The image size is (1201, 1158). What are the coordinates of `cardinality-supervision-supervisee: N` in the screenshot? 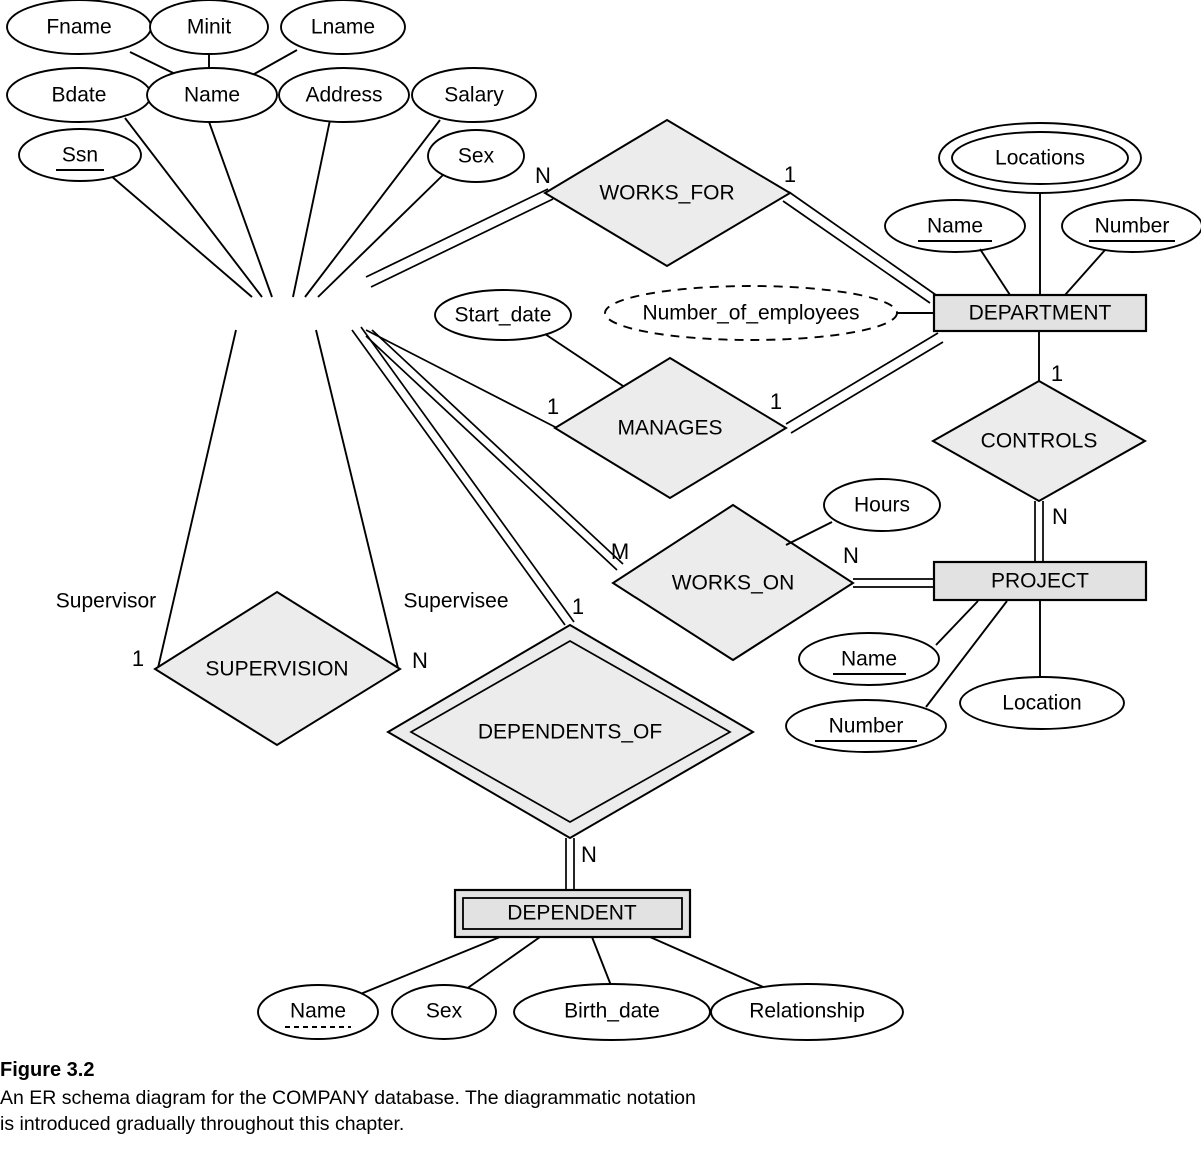 It's located at (420, 660).